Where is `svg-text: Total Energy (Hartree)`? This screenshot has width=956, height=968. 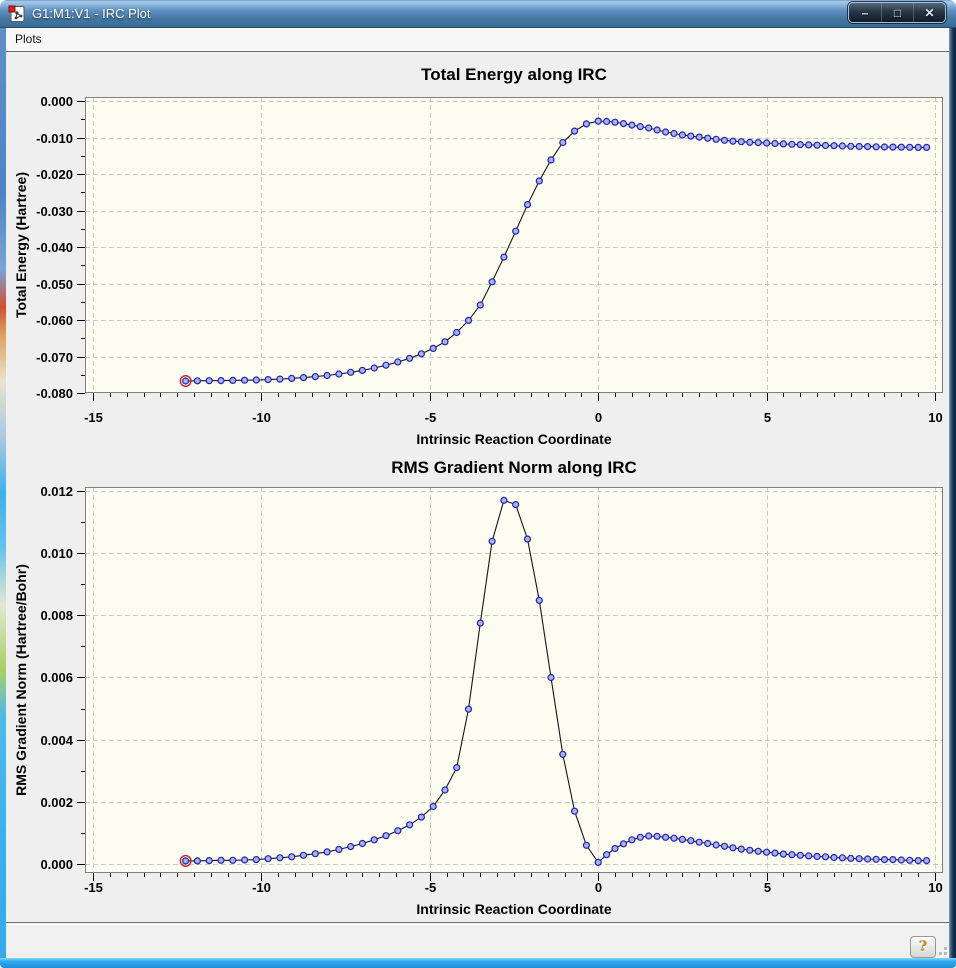
svg-text: Total Energy (Hartree) is located at coordinates (21, 245).